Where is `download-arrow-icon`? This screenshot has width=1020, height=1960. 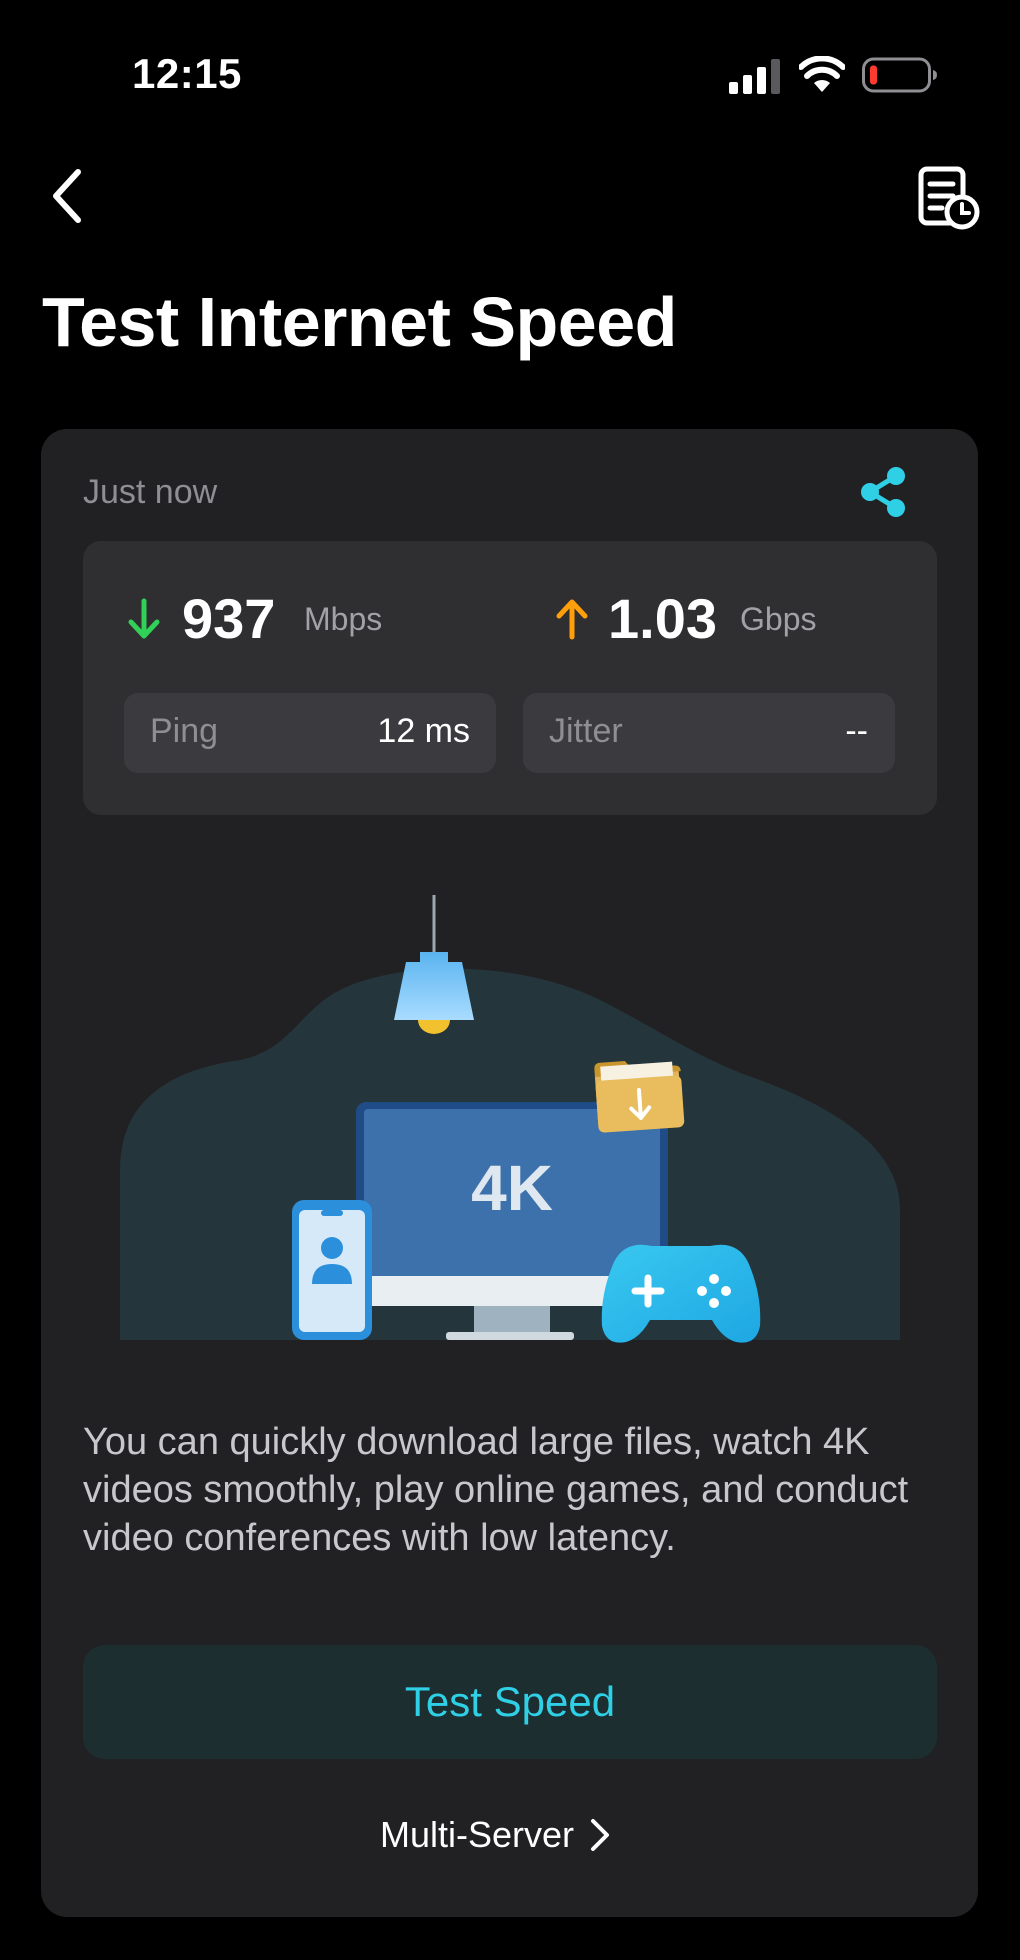 download-arrow-icon is located at coordinates (144, 618).